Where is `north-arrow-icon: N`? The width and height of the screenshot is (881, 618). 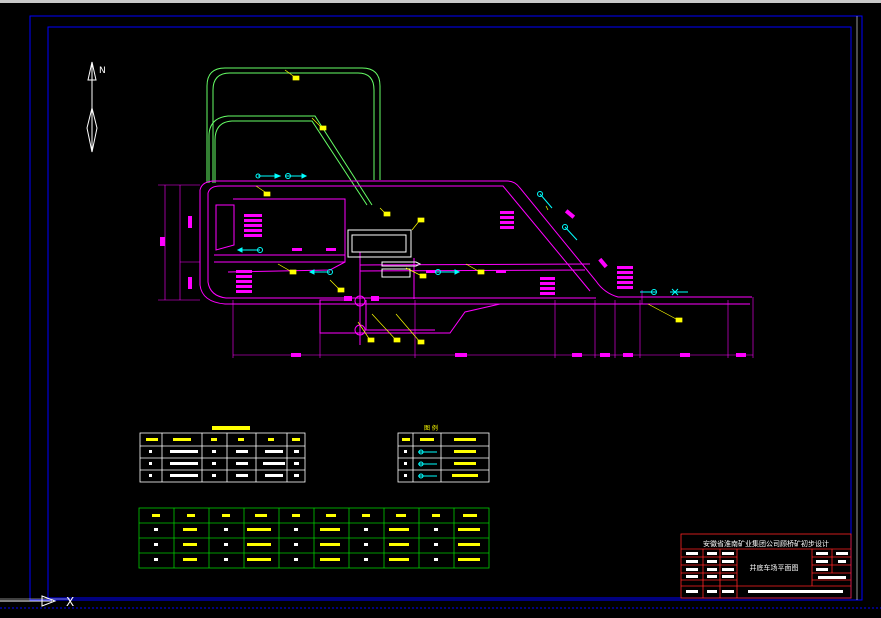
north-arrow-icon: N is located at coordinates (96, 107).